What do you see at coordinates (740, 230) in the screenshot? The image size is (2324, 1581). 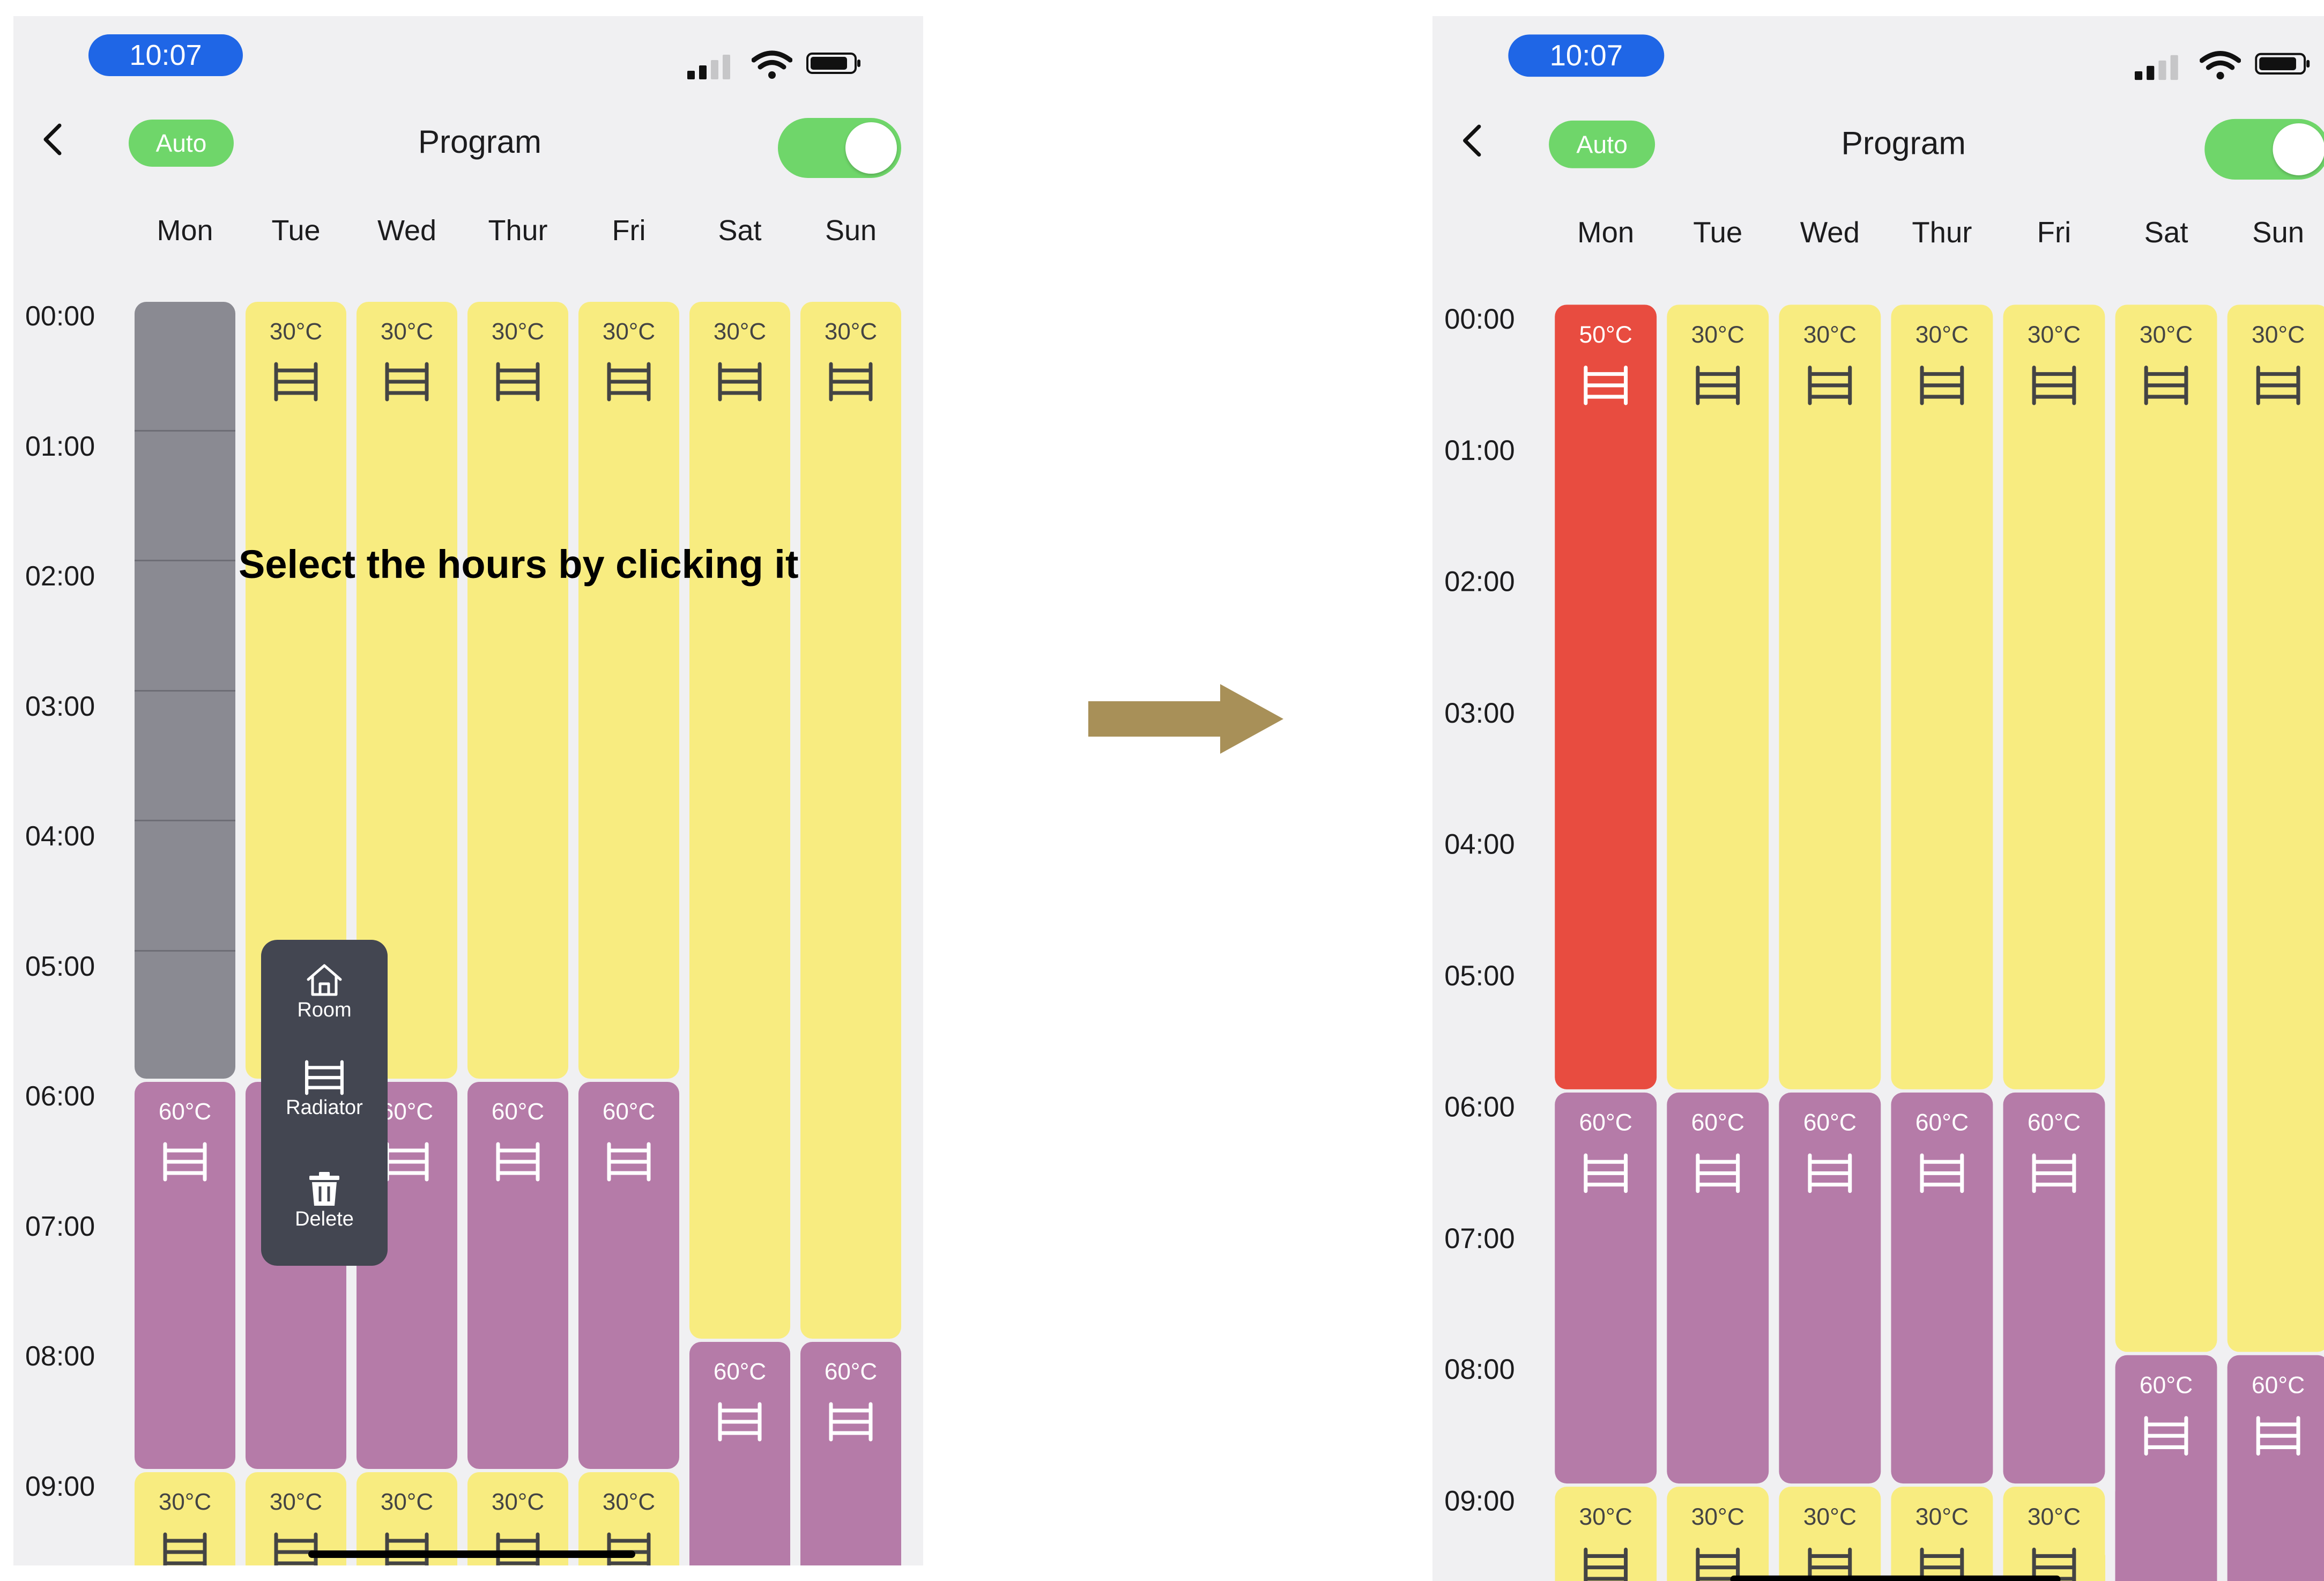 I see `day-label-sat: Sat` at bounding box center [740, 230].